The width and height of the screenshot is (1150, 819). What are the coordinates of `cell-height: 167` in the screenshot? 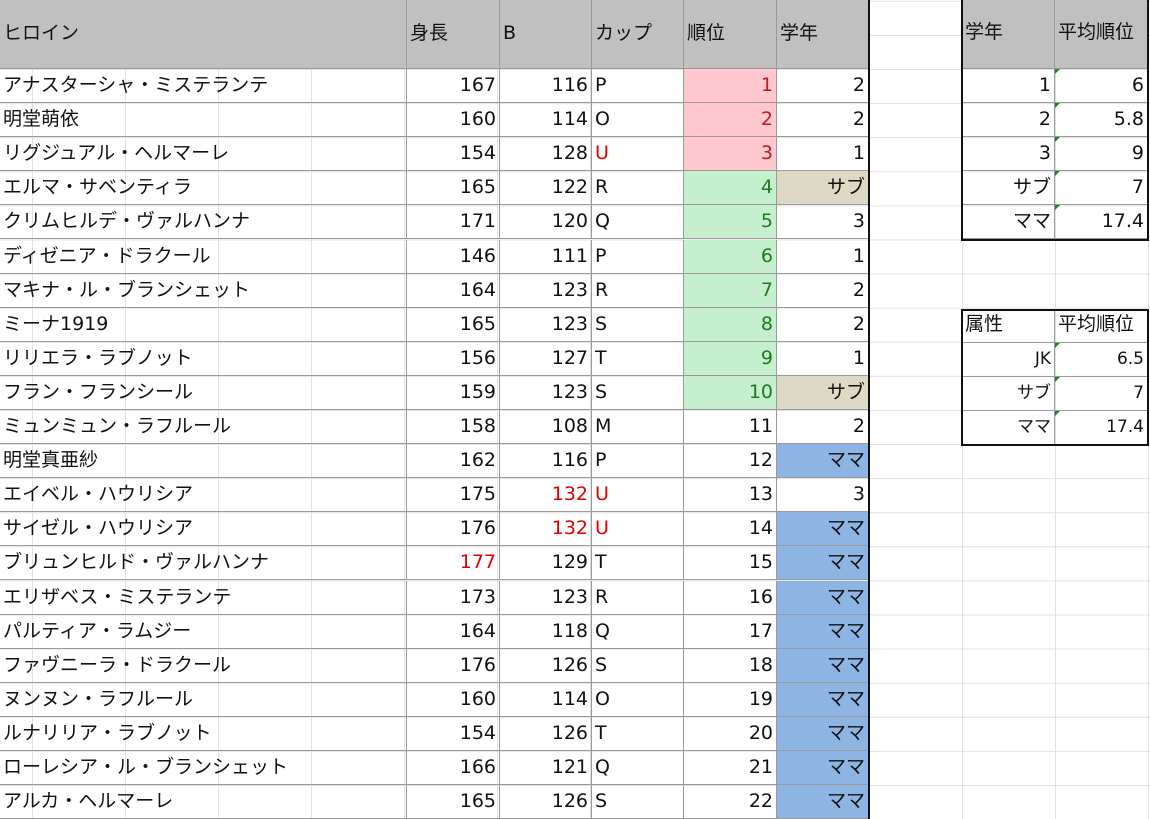 It's located at (453, 86).